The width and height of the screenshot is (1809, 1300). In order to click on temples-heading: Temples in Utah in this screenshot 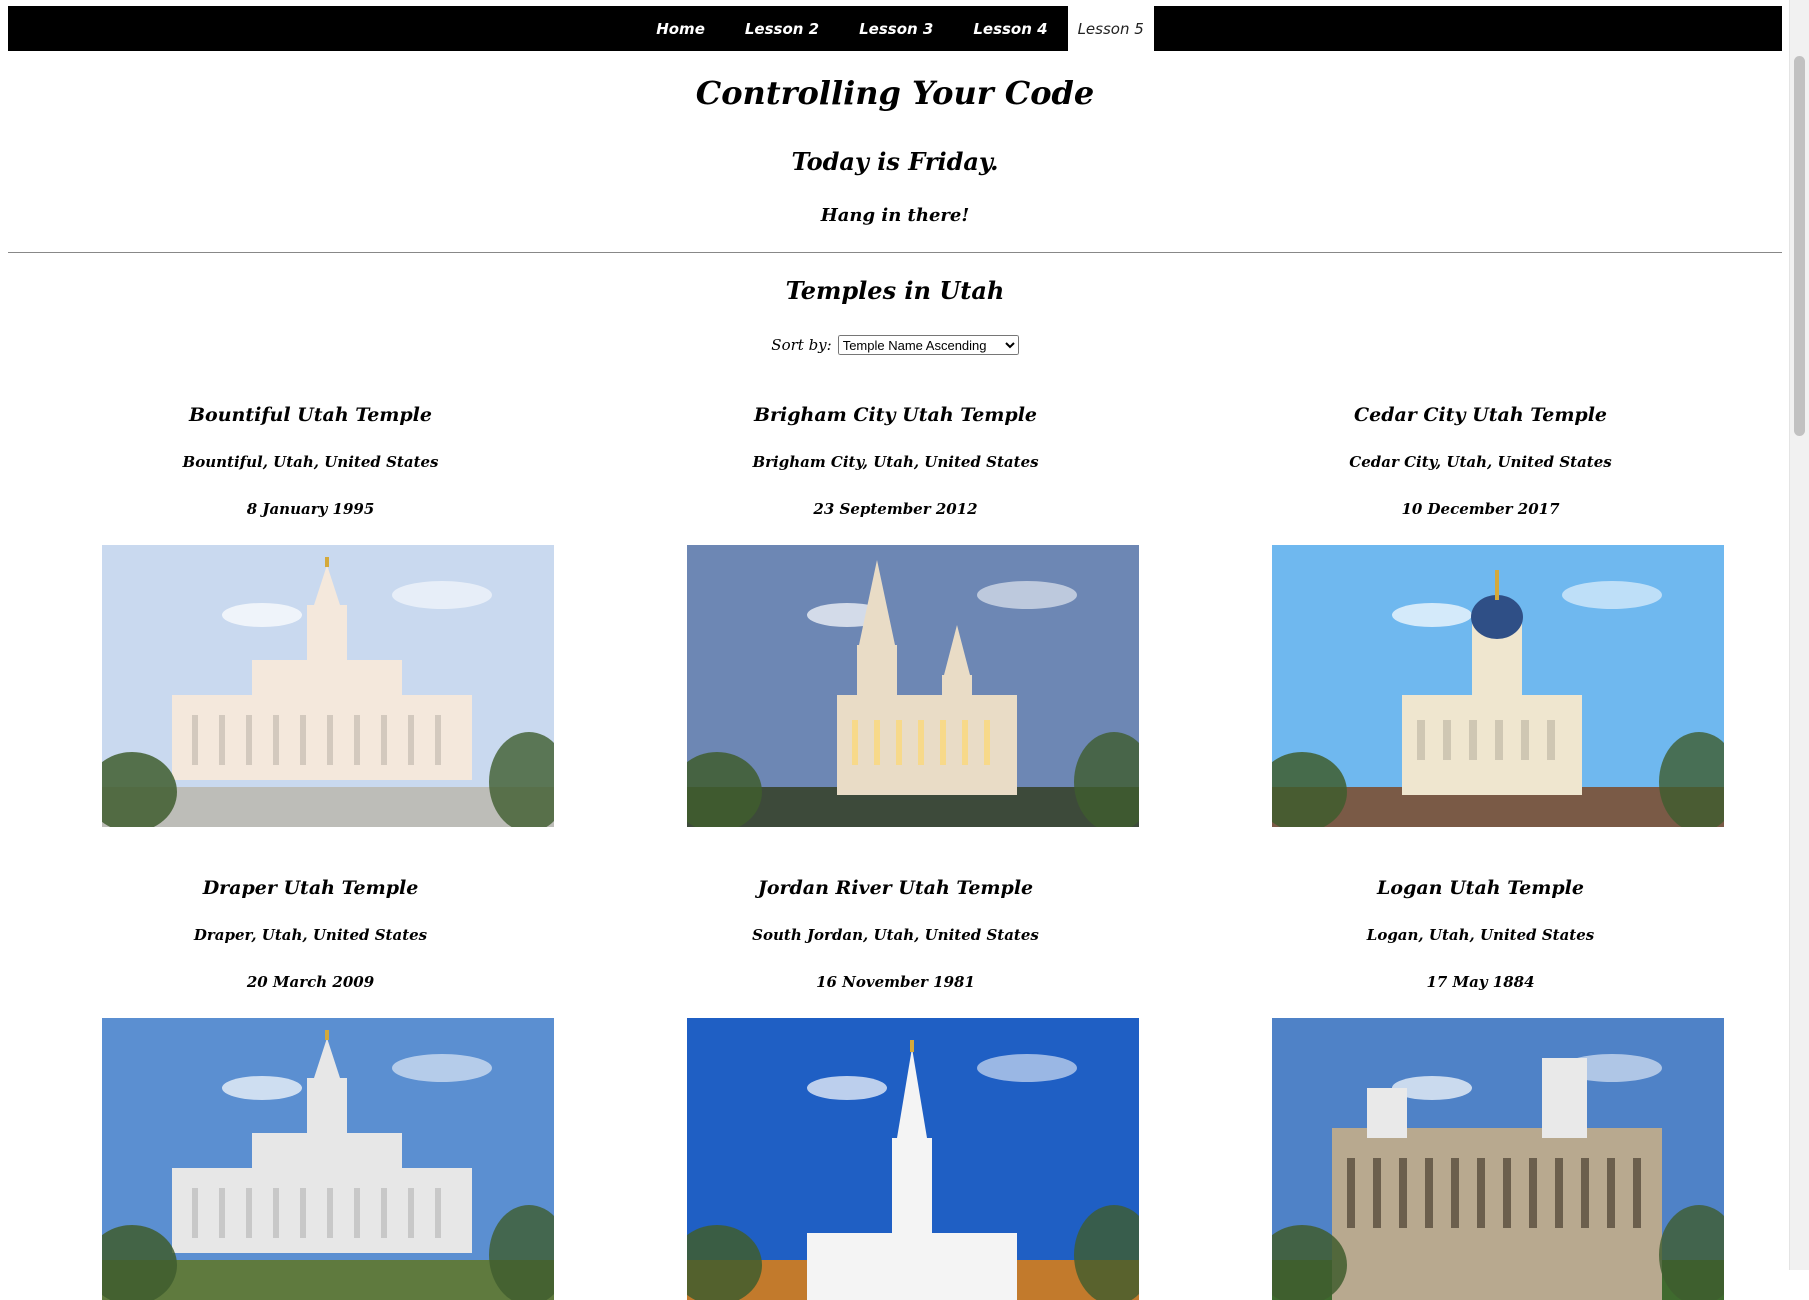, I will do `click(895, 290)`.